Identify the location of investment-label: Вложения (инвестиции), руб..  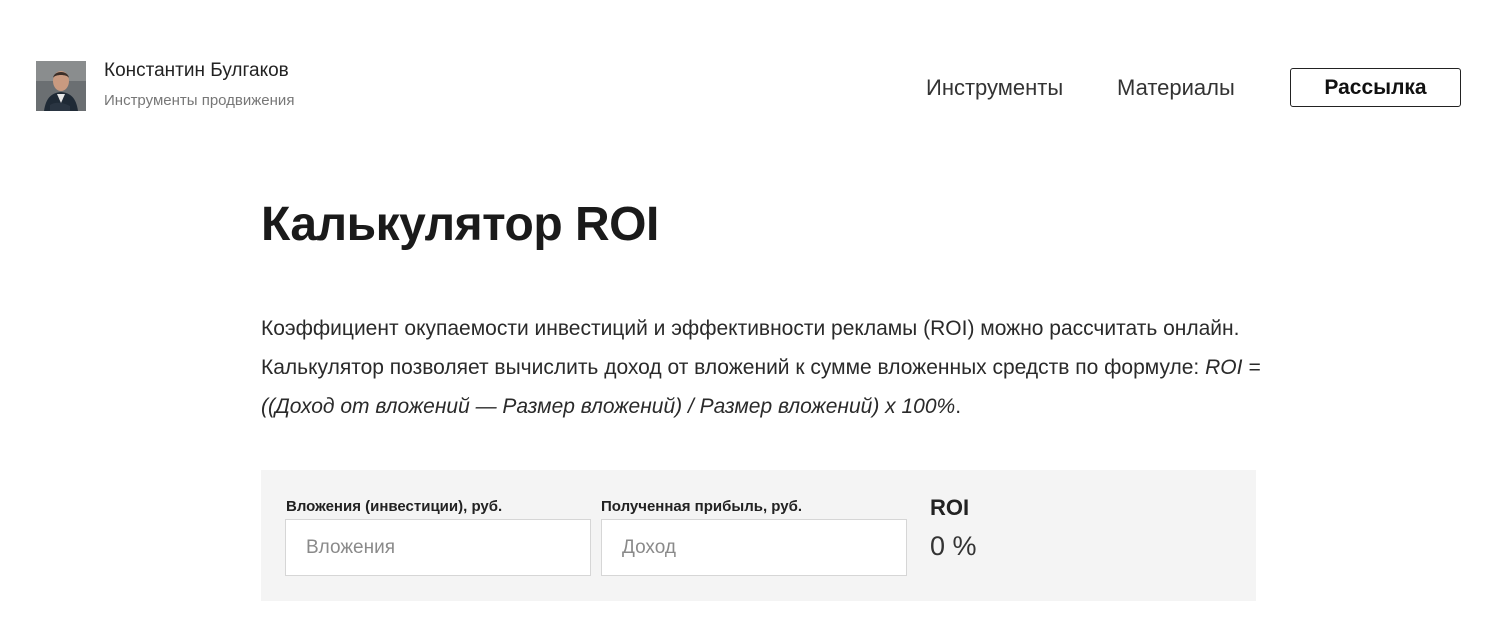
(394, 506).